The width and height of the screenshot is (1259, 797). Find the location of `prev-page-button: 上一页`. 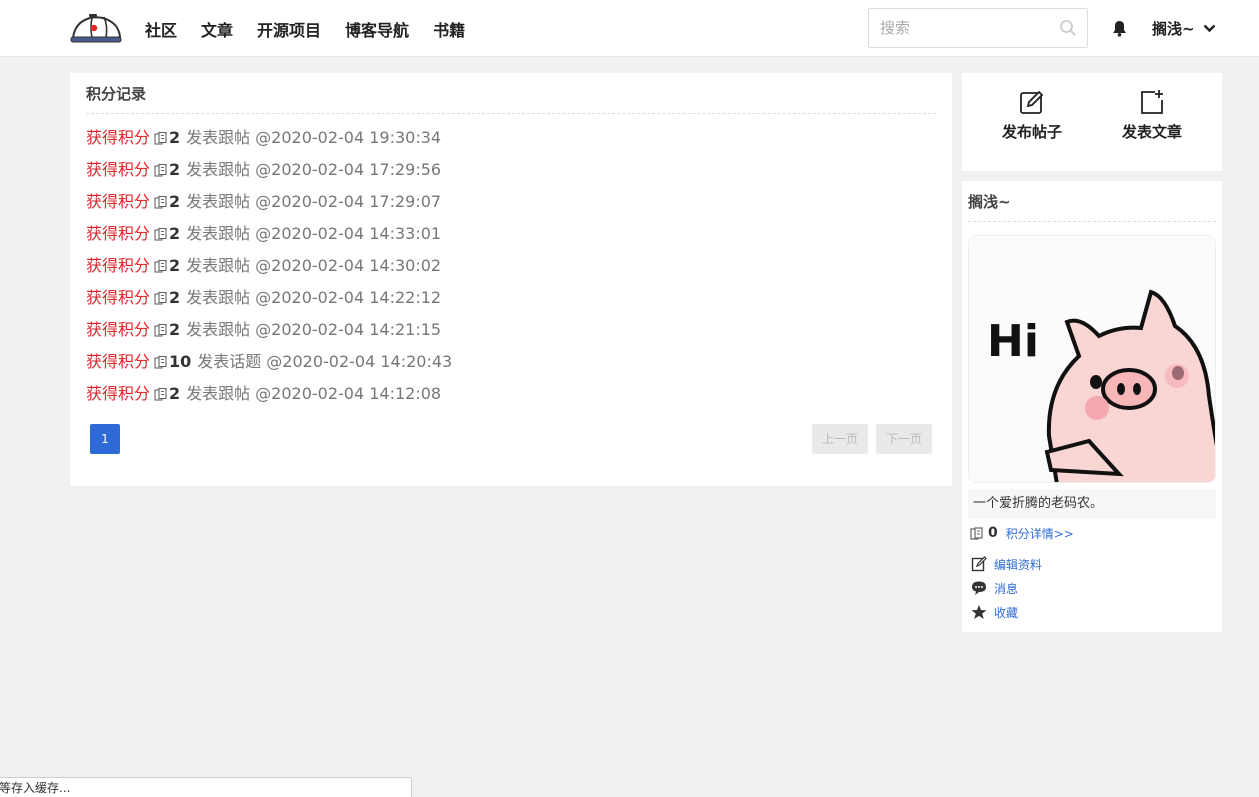

prev-page-button: 上一页 is located at coordinates (840, 439).